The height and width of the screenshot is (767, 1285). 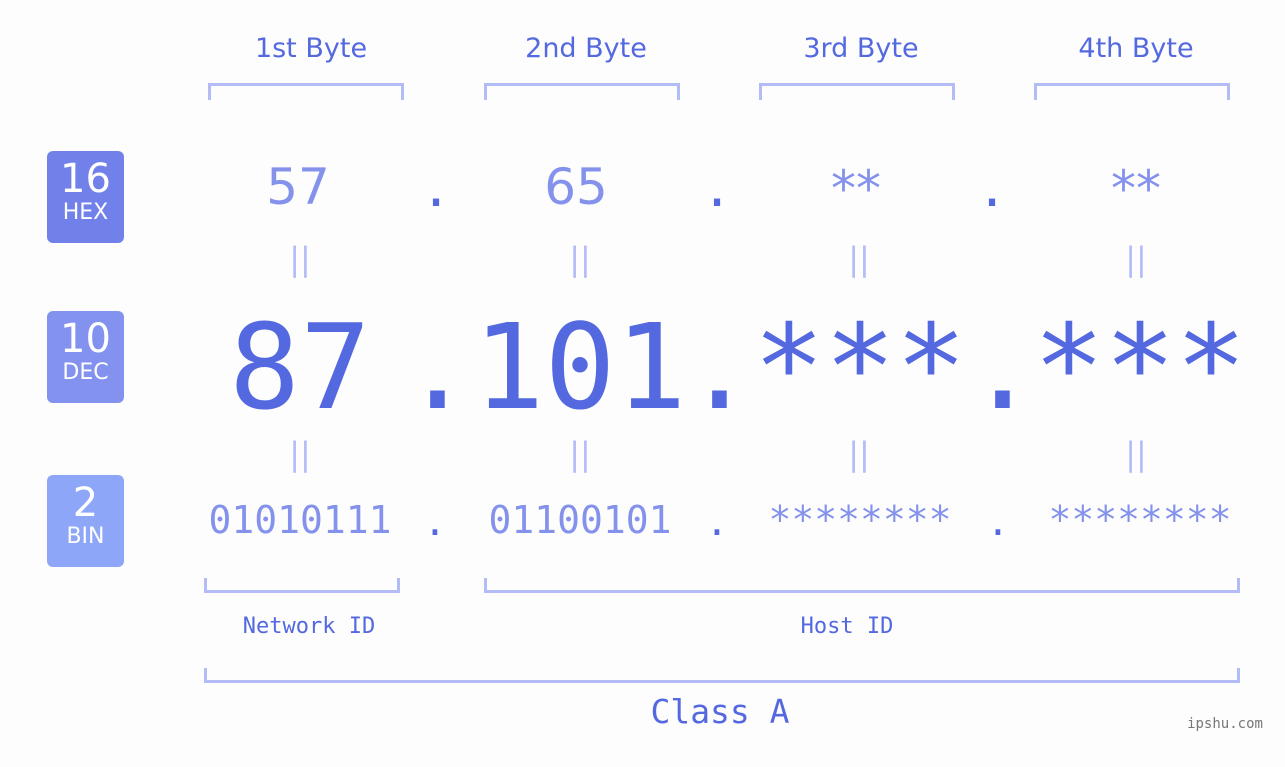 What do you see at coordinates (85, 339) in the screenshot?
I see `dec-badge-number: 10` at bounding box center [85, 339].